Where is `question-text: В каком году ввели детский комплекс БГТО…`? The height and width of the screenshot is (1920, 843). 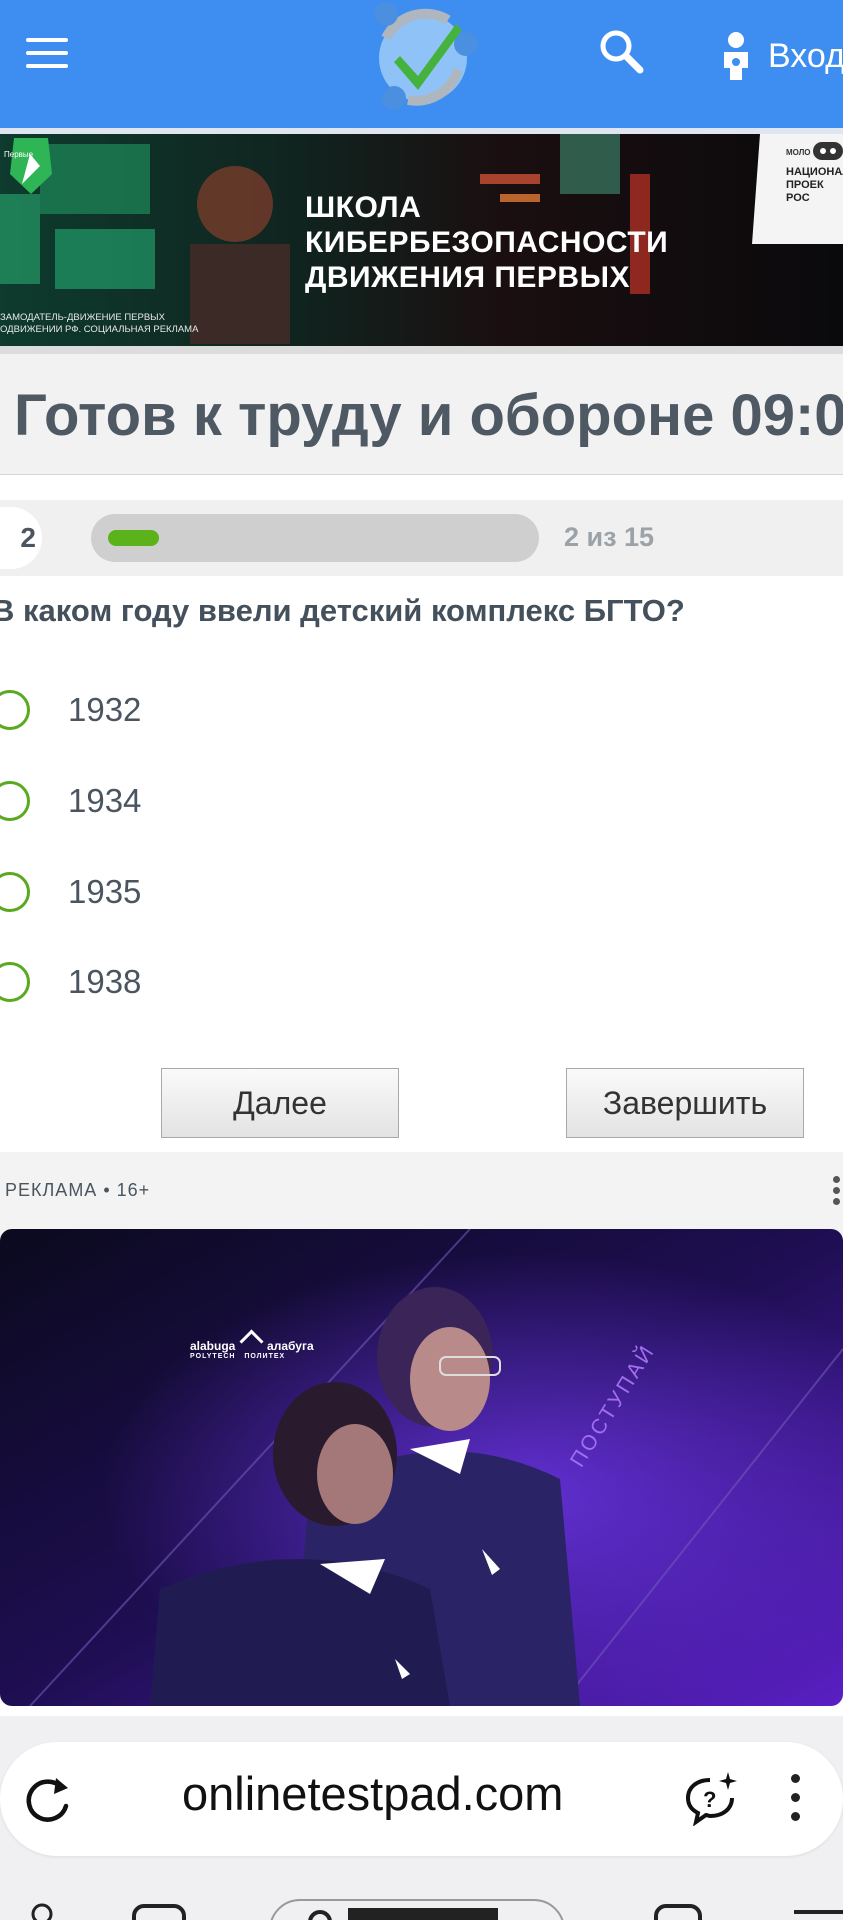 question-text: В каком году ввели детский комплекс БГТО… is located at coordinates (342, 610).